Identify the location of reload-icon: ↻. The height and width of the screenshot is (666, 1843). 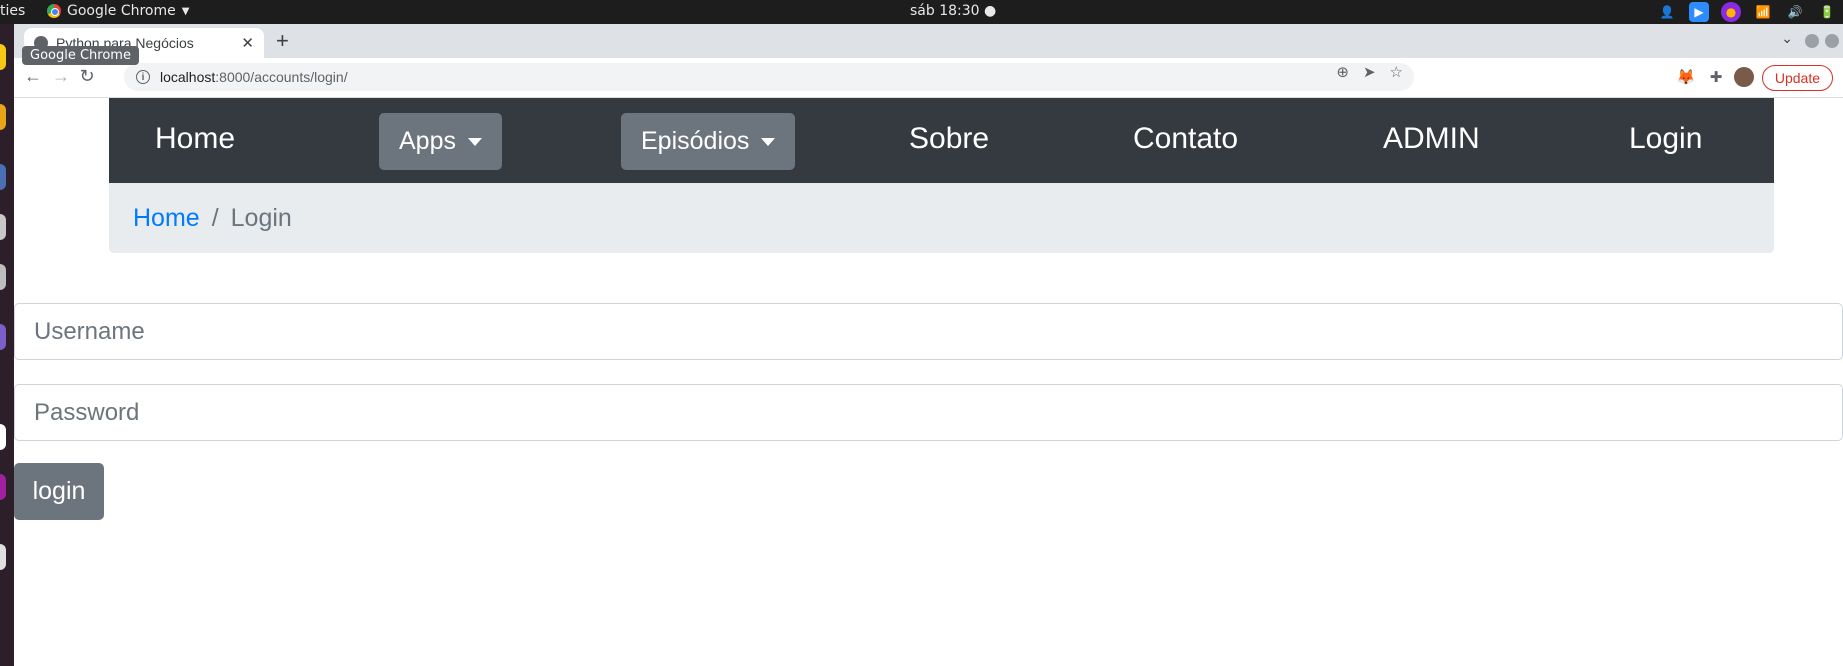
(87, 76).